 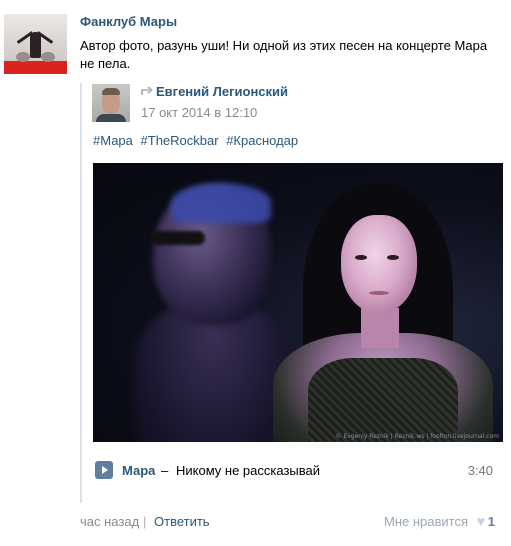 I want to click on photo-sunglasses, so click(x=178, y=238).